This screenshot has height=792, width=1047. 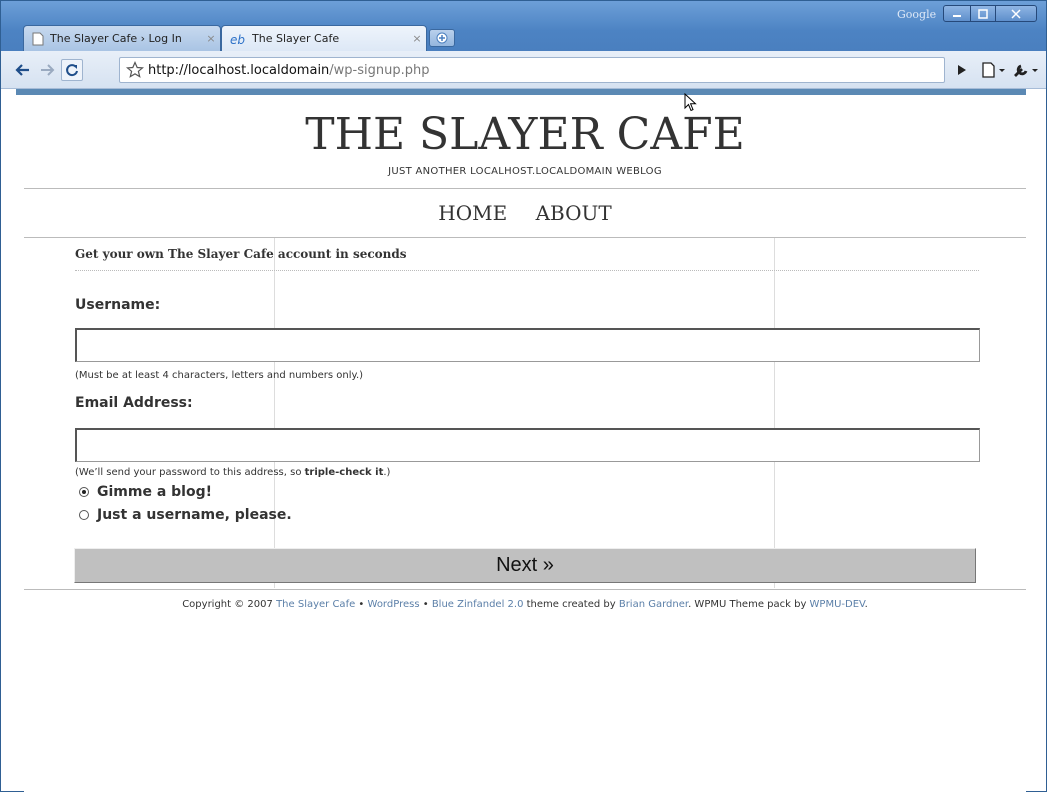 I want to click on site-favicon-icon: eb, so click(x=237, y=39).